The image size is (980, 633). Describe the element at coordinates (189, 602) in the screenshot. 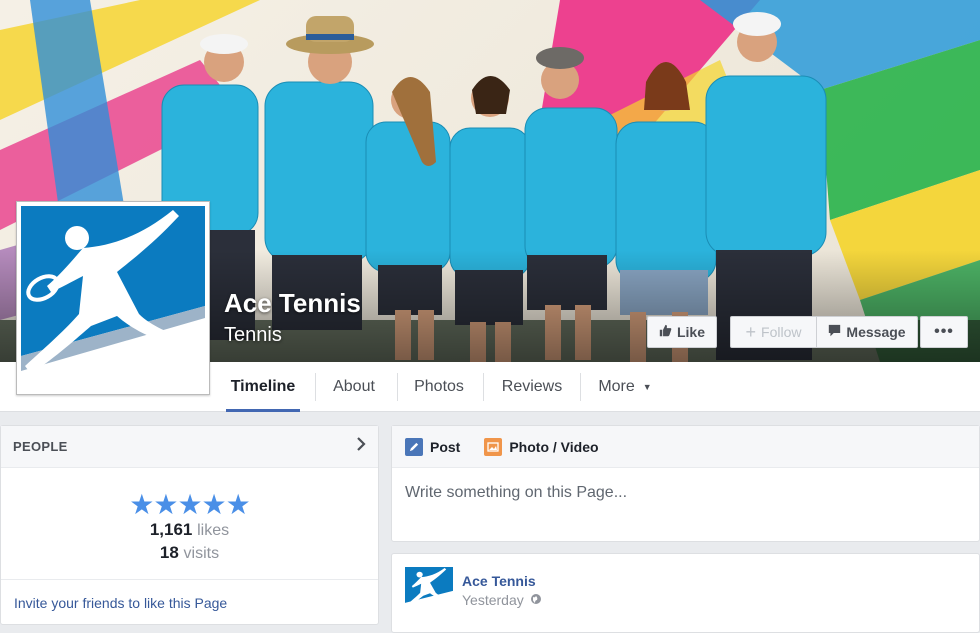

I see `invite-friends-link: Invite your friends to like this Page` at that location.